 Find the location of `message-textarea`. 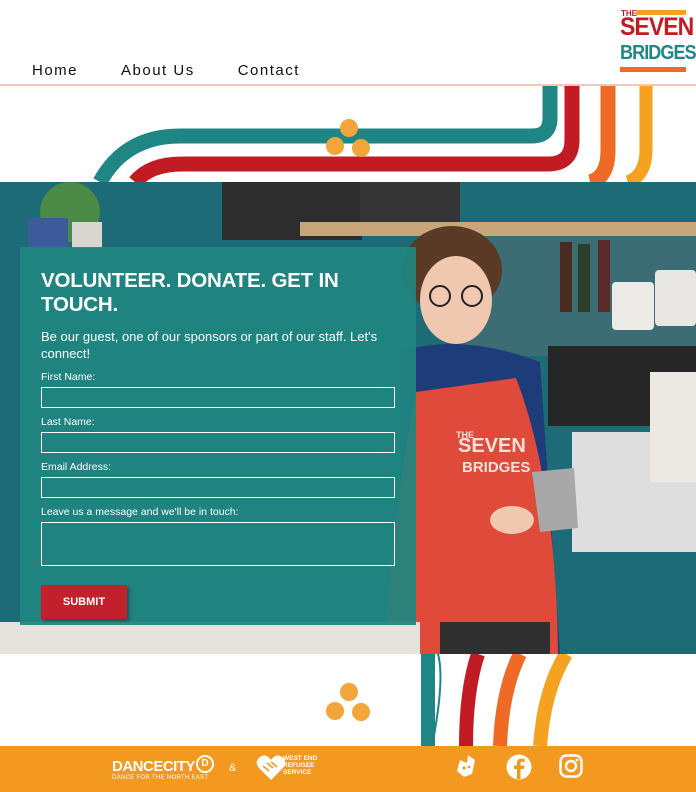

message-textarea is located at coordinates (218, 544).